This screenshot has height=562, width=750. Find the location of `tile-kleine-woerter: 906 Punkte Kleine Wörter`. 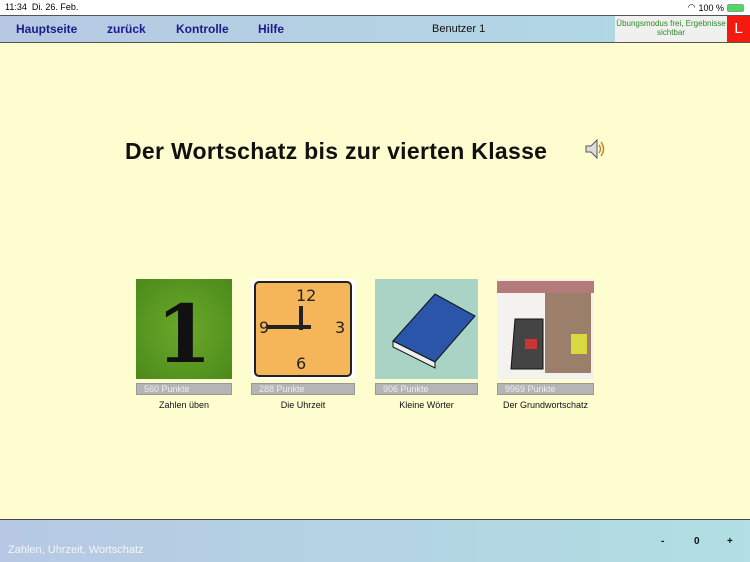

tile-kleine-woerter: 906 Punkte Kleine Wörter is located at coordinates (426, 344).